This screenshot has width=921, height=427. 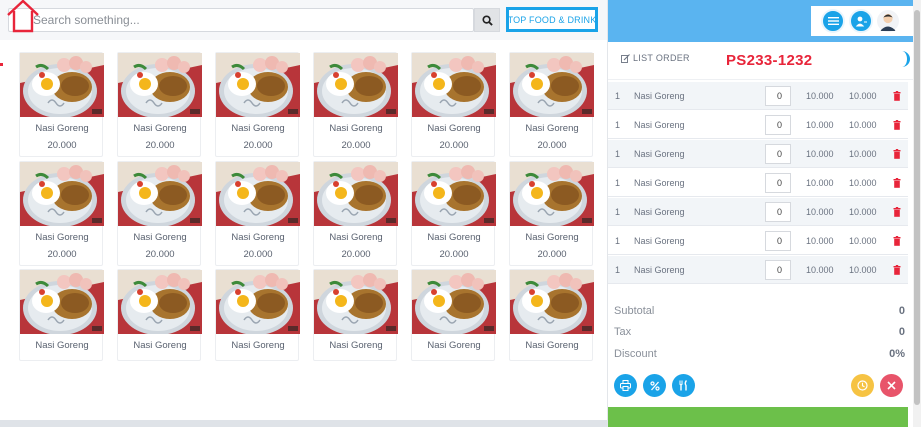 I want to click on page-scrollbar, so click(x=917, y=213).